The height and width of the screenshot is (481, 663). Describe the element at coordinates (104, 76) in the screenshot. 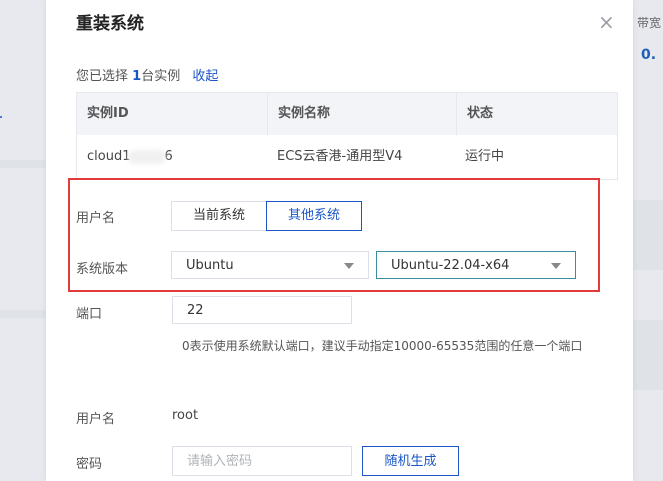

I see `selection-prefix: 您已选择` at that location.